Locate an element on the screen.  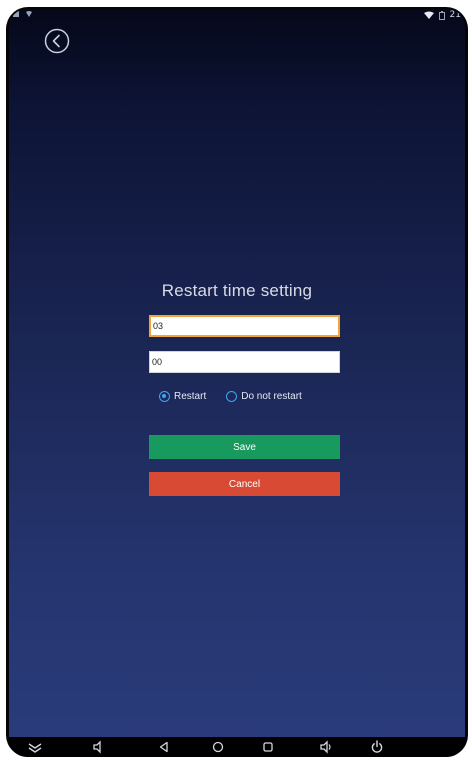
power-icon is located at coordinates (377, 747).